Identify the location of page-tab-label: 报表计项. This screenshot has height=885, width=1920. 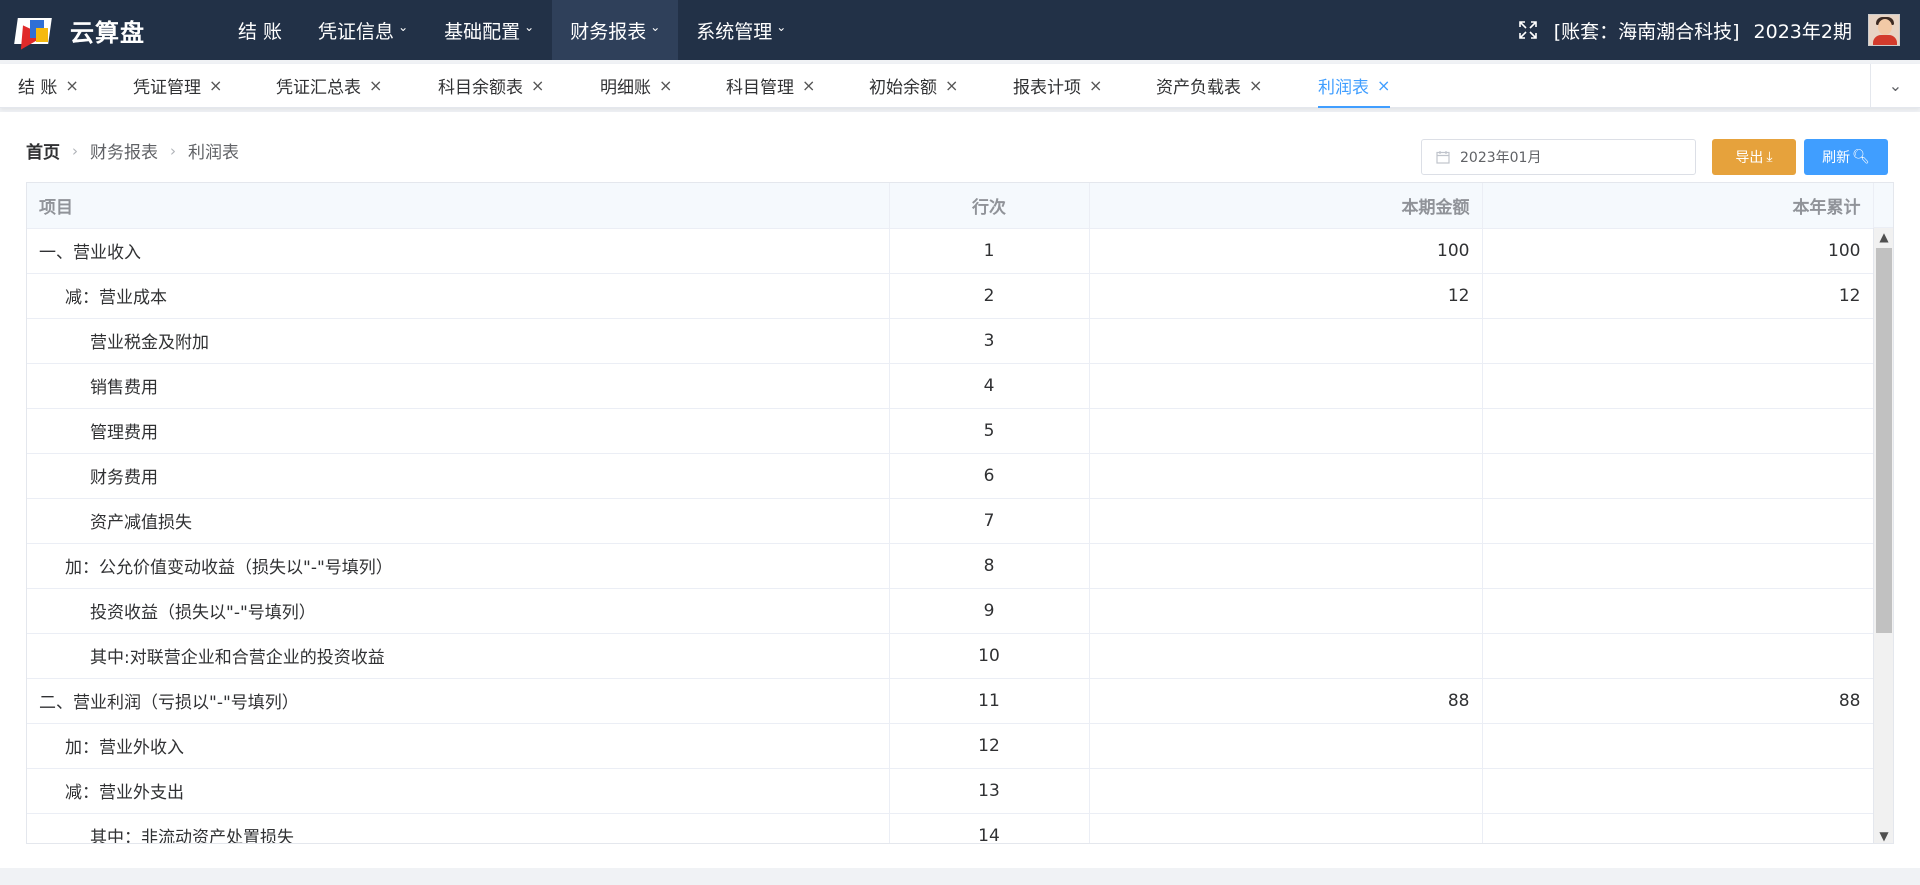
(1047, 88).